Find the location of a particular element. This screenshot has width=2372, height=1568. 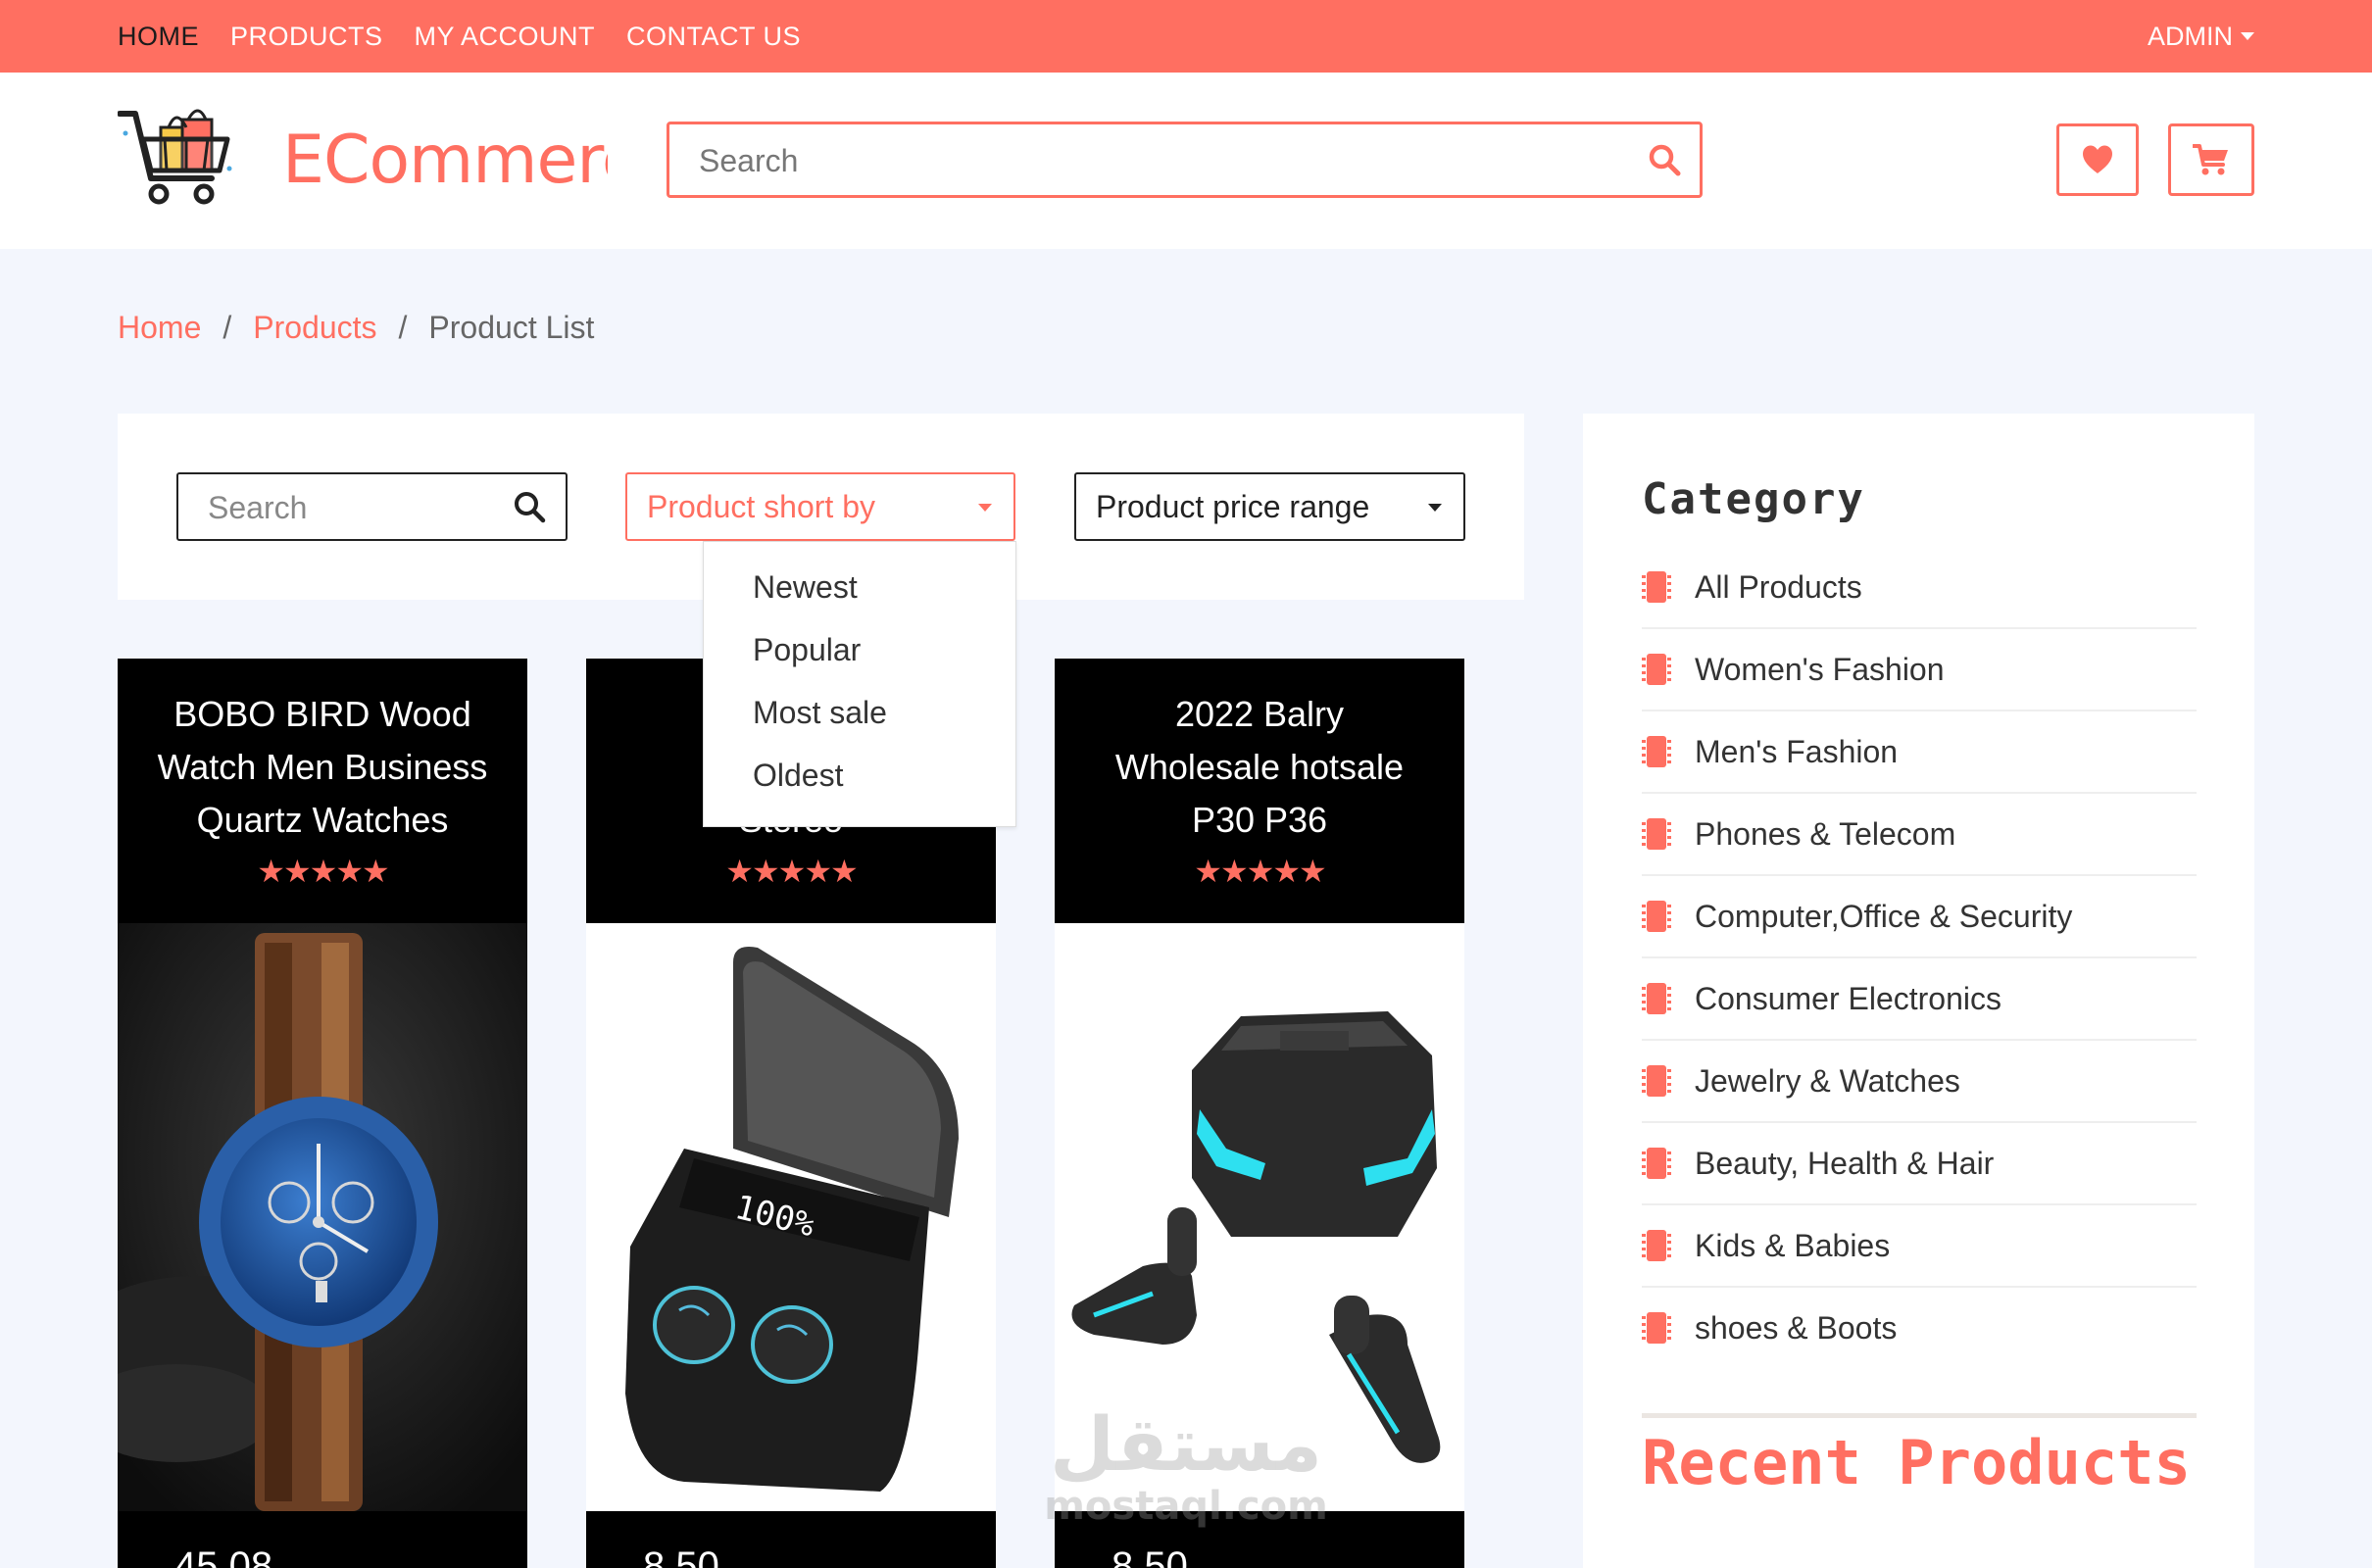

header-search is located at coordinates (1185, 160).